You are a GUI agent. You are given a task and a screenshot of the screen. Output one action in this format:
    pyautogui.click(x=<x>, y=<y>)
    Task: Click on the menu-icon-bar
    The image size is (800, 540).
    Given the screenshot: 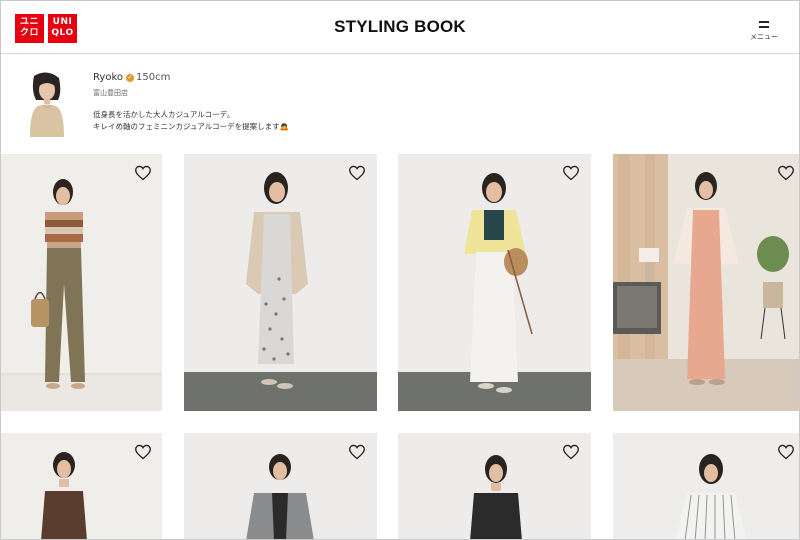 What is the action you would take?
    pyautogui.click(x=764, y=27)
    